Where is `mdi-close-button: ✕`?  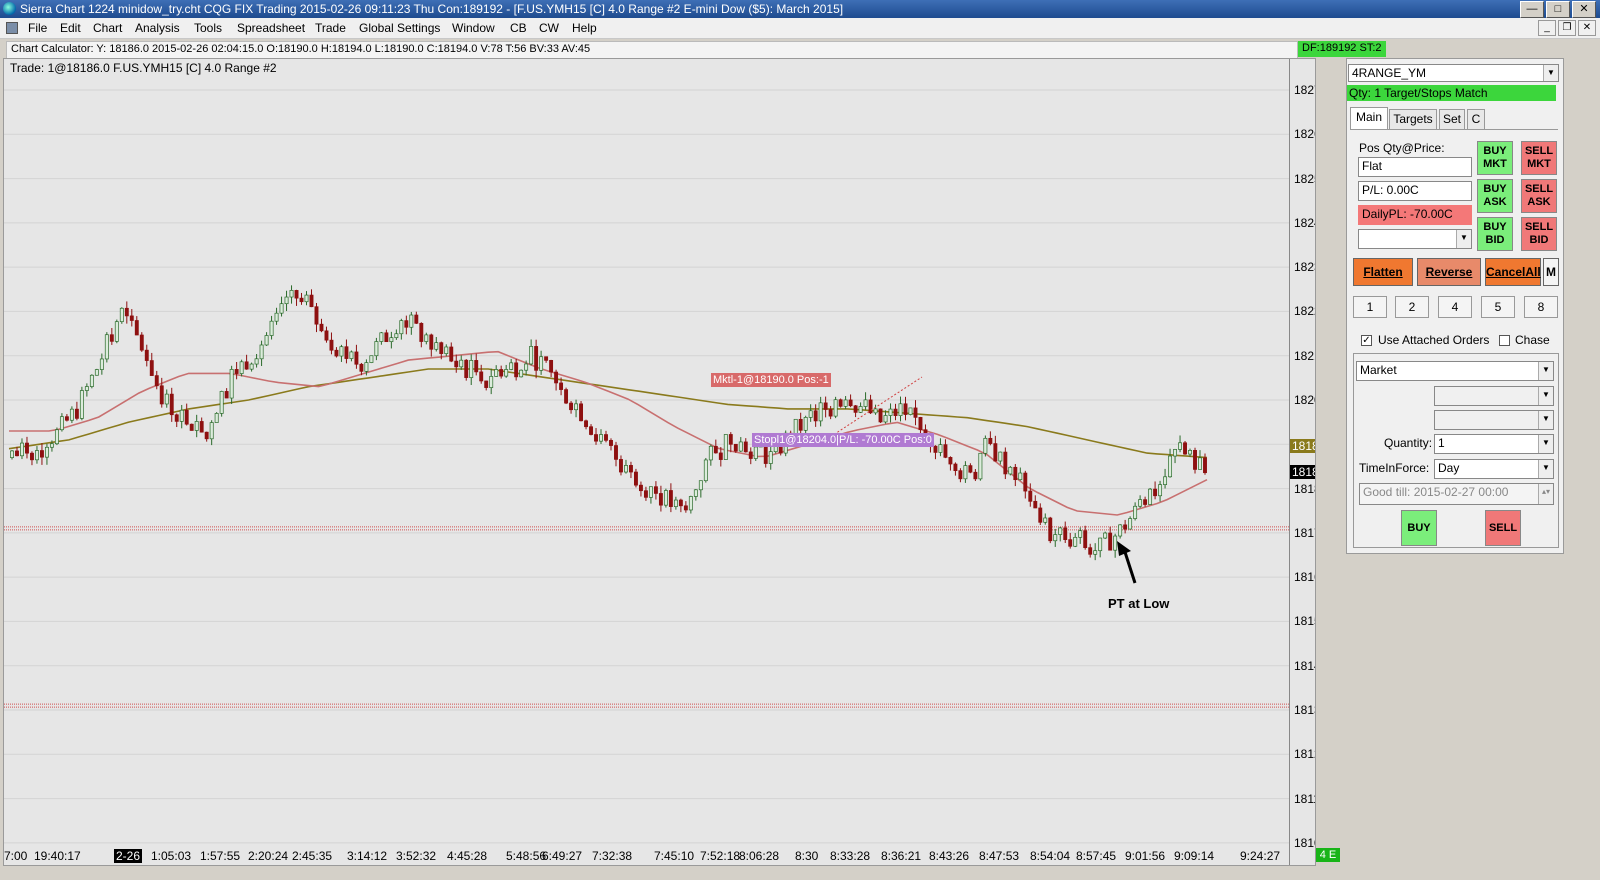 mdi-close-button: ✕ is located at coordinates (1587, 28).